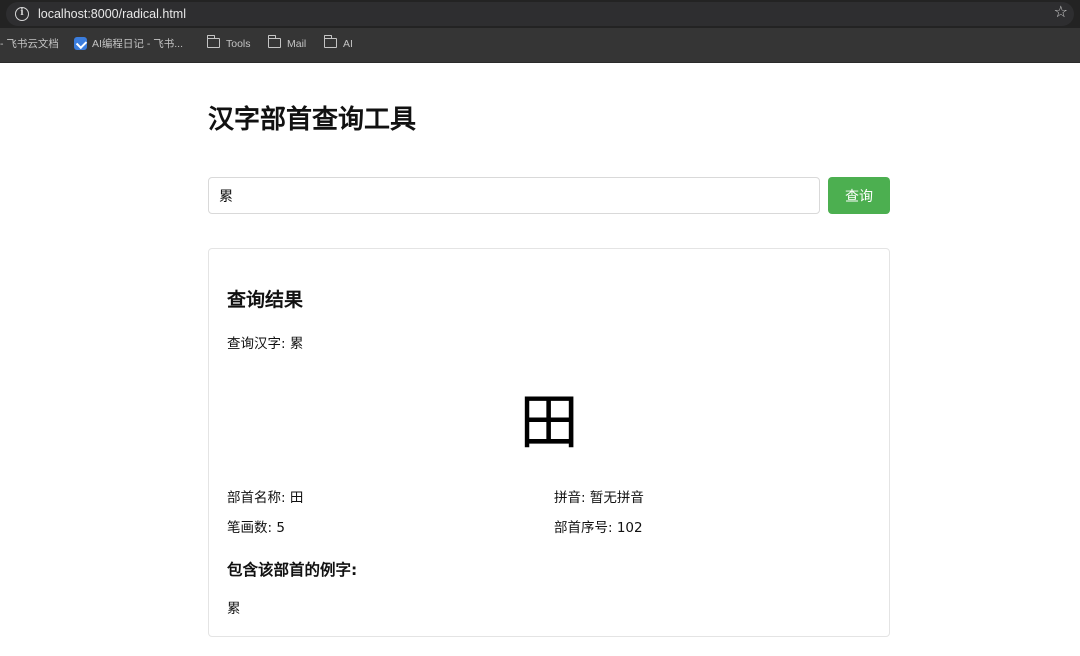 The image size is (1080, 656). What do you see at coordinates (80, 43) in the screenshot?
I see `feishu-favicon-icon` at bounding box center [80, 43].